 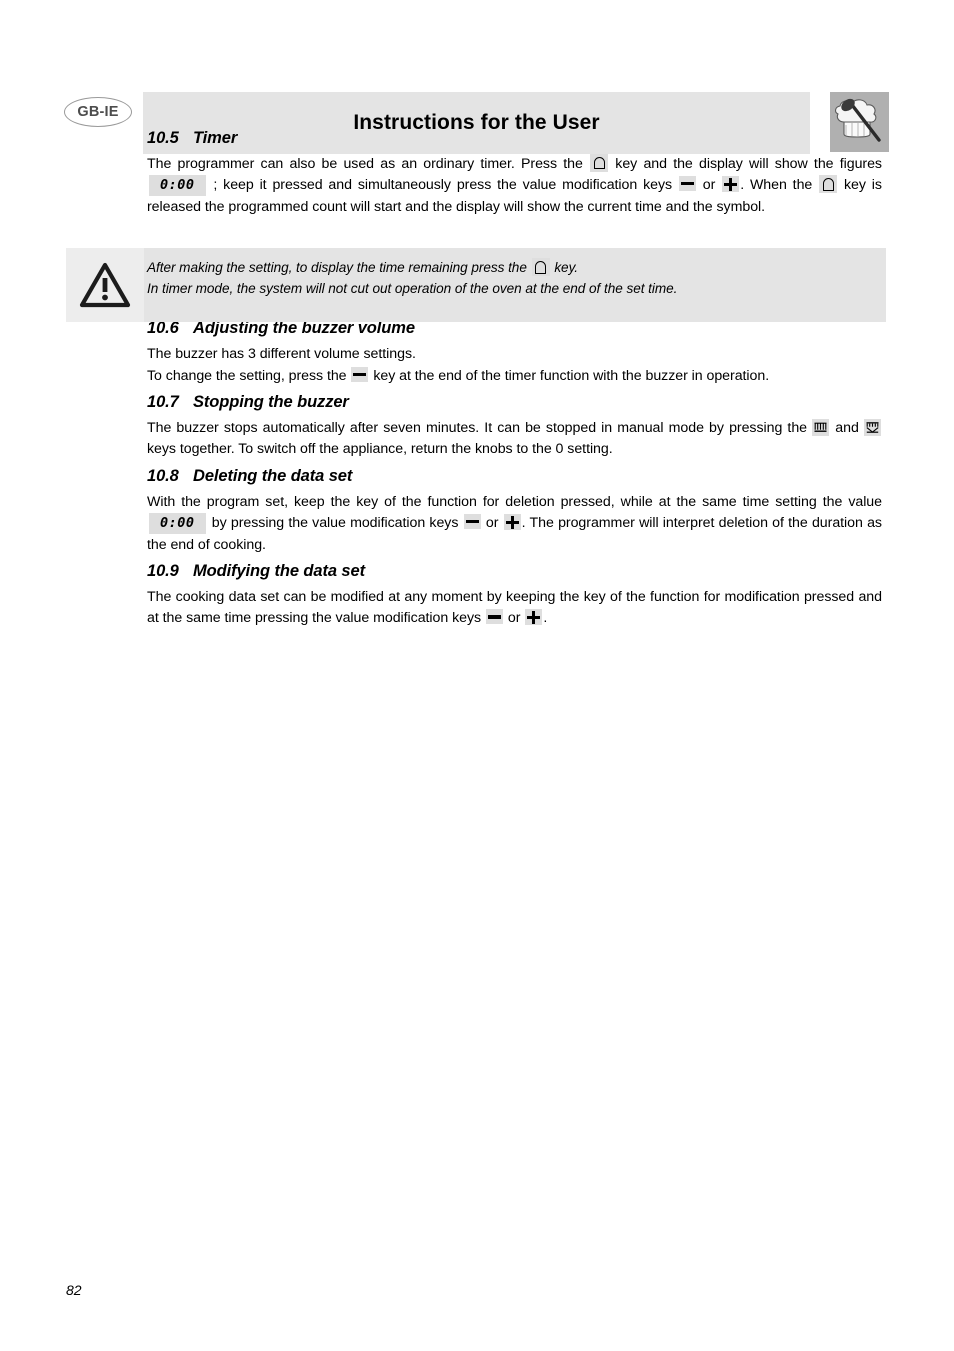 What do you see at coordinates (545, 618) in the screenshot?
I see `text-fragment: .` at bounding box center [545, 618].